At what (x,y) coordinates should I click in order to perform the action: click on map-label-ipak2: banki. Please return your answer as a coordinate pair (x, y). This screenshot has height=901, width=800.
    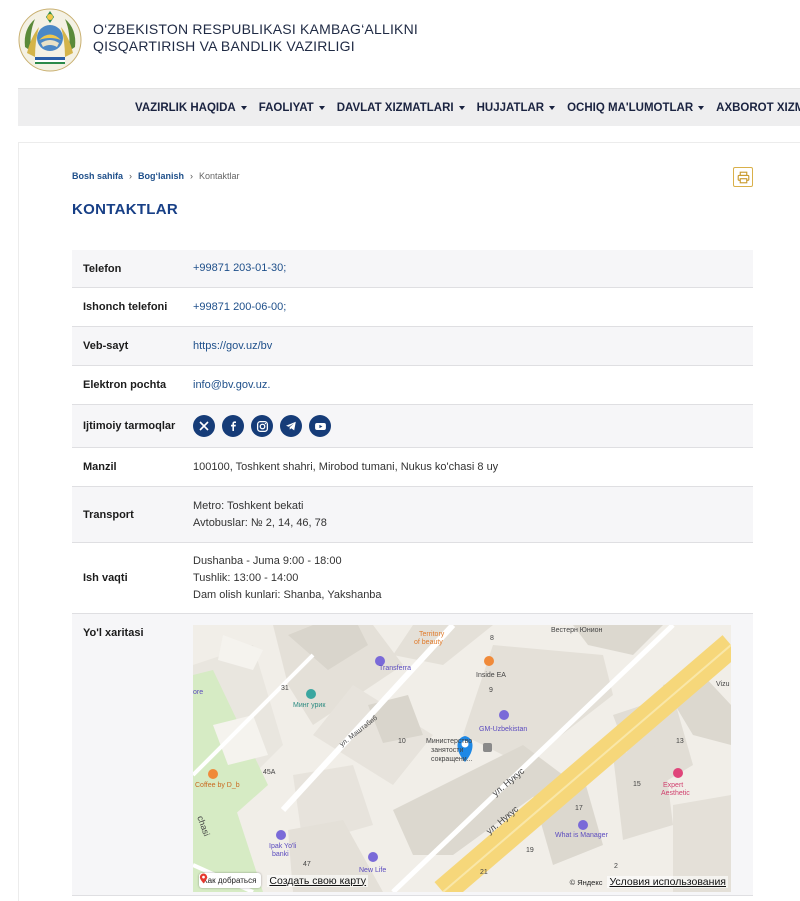
    Looking at the image, I should click on (280, 854).